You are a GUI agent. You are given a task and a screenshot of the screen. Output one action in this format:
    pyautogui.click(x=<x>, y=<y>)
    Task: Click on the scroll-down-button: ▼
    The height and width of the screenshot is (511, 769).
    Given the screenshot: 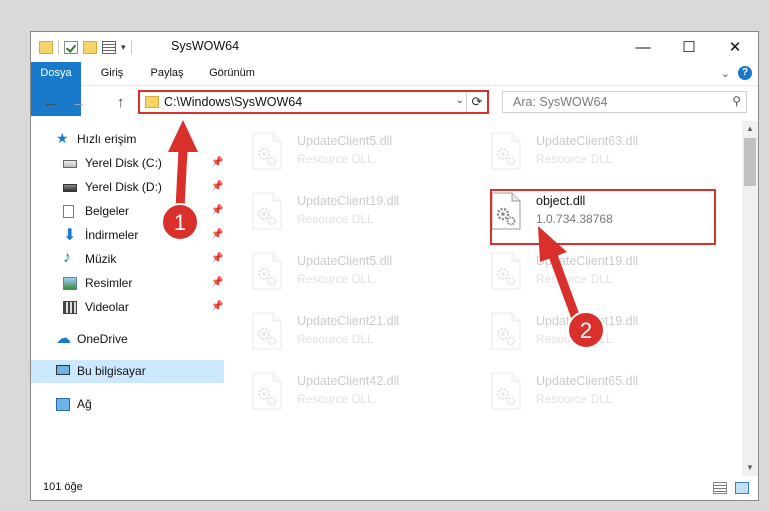 What is the action you would take?
    pyautogui.click(x=750, y=468)
    